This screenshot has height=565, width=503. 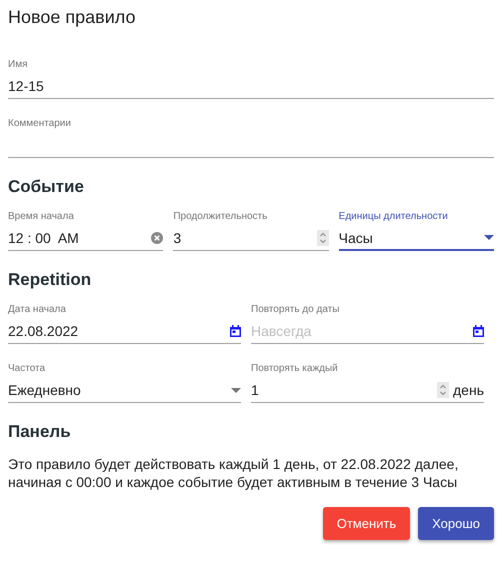 What do you see at coordinates (220, 217) in the screenshot?
I see `field-label: Продолжительность` at bounding box center [220, 217].